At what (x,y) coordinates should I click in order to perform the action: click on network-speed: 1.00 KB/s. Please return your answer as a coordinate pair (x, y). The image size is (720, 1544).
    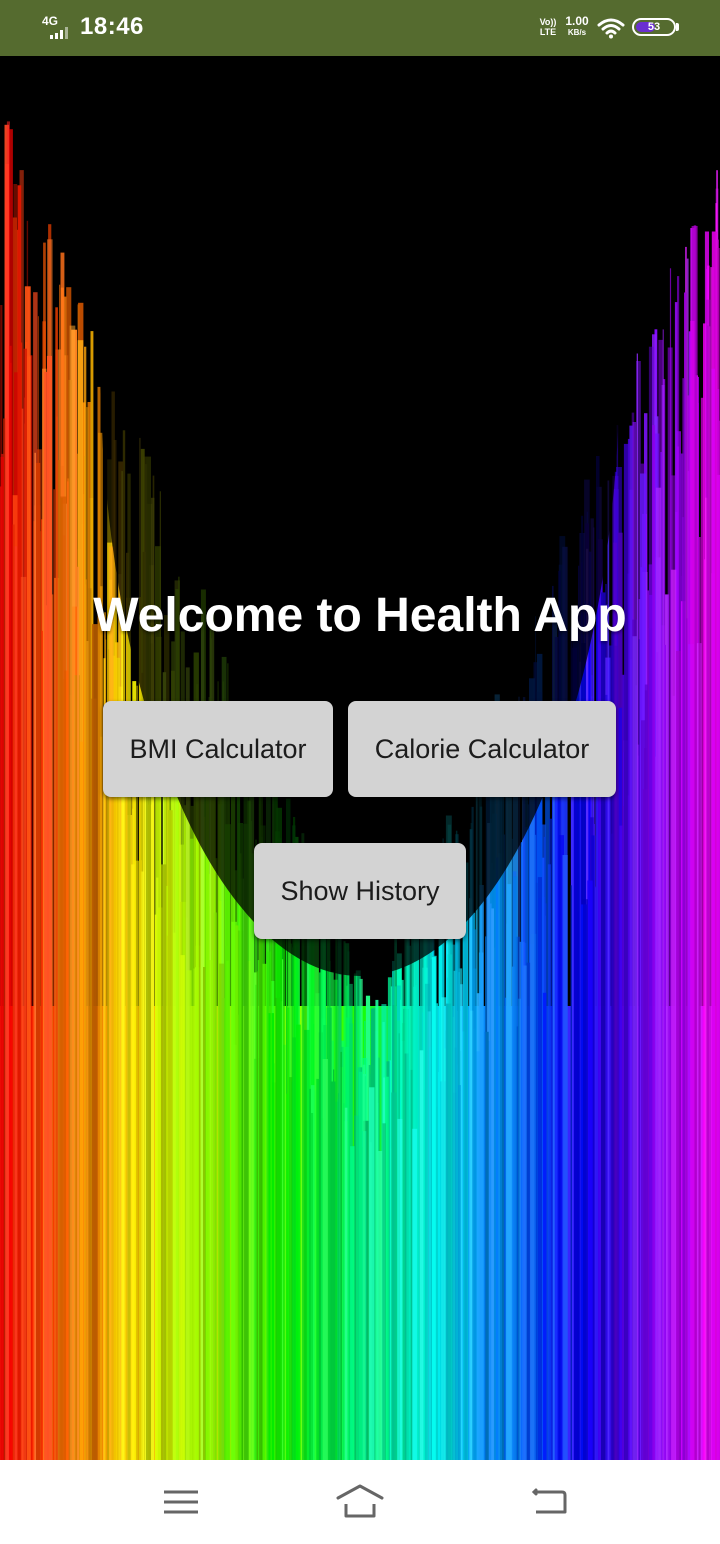
    Looking at the image, I should click on (577, 27).